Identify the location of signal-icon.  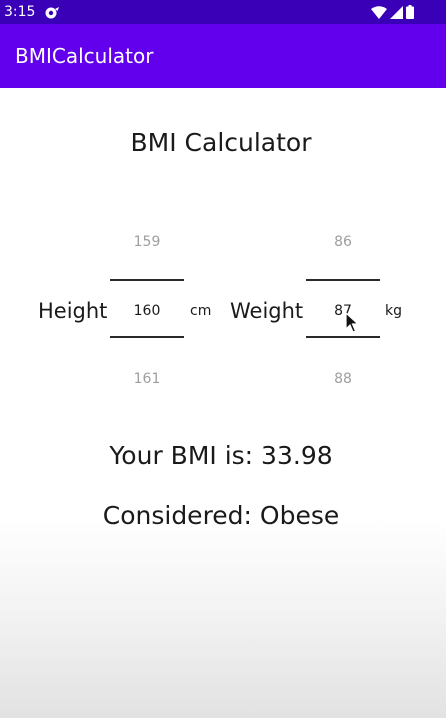
(396, 12).